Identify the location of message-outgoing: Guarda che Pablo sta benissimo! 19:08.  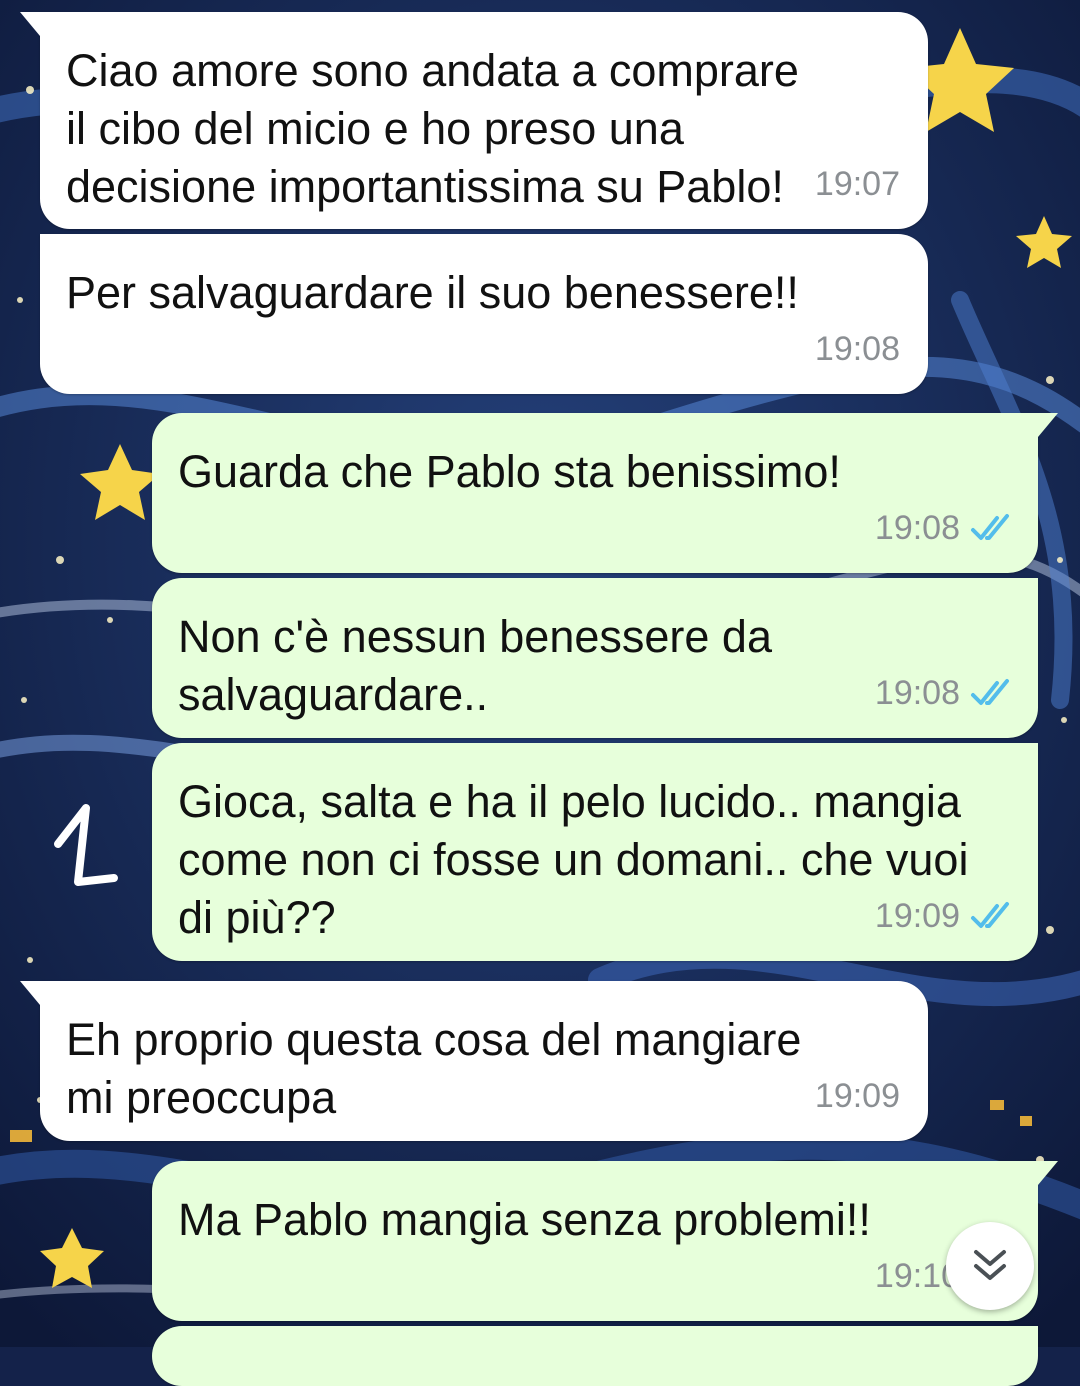
(605, 493).